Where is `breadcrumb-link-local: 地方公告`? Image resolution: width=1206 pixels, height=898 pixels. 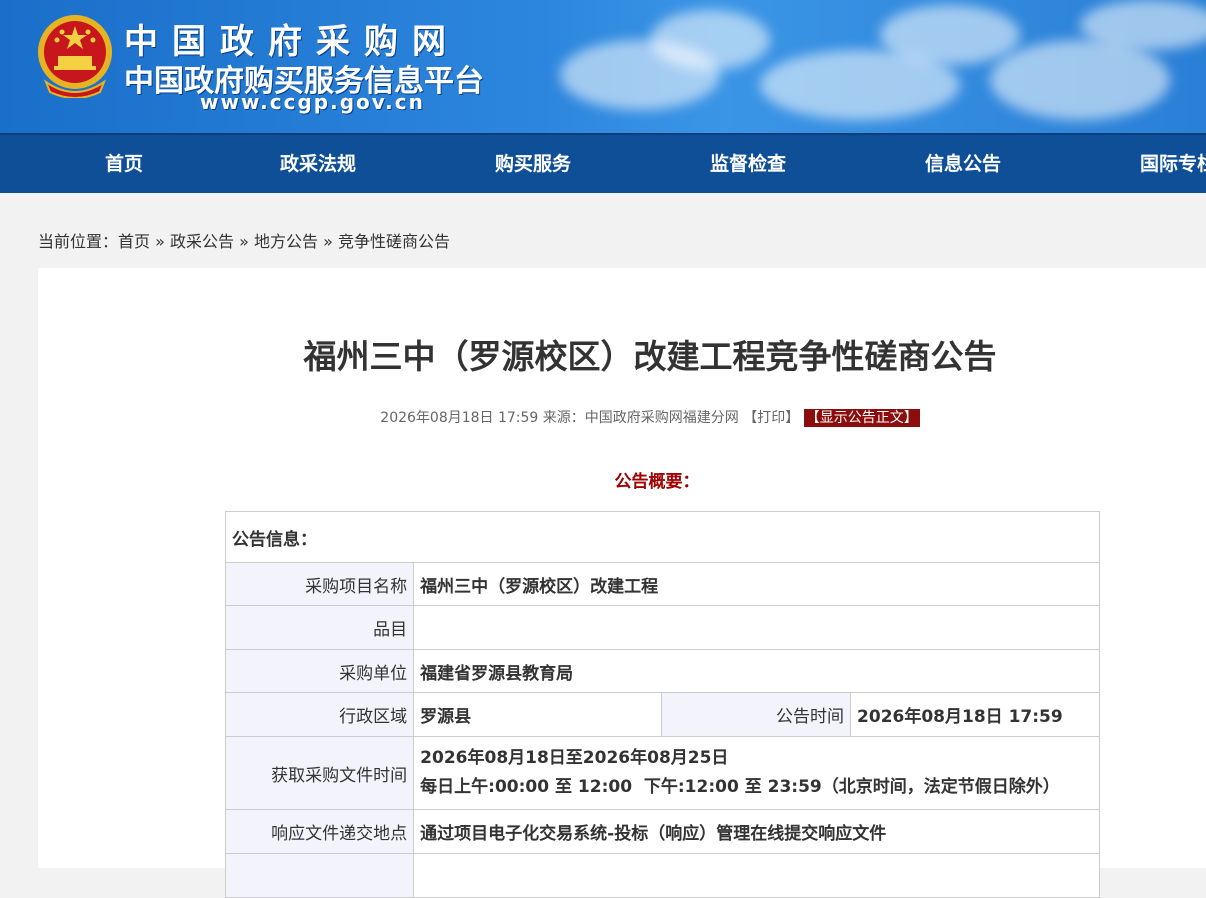 breadcrumb-link-local: 地方公告 is located at coordinates (286, 241).